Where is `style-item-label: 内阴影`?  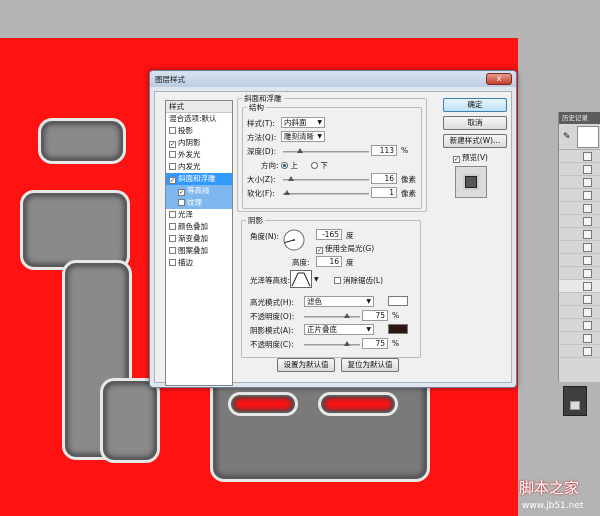 style-item-label: 内阴影 is located at coordinates (189, 142).